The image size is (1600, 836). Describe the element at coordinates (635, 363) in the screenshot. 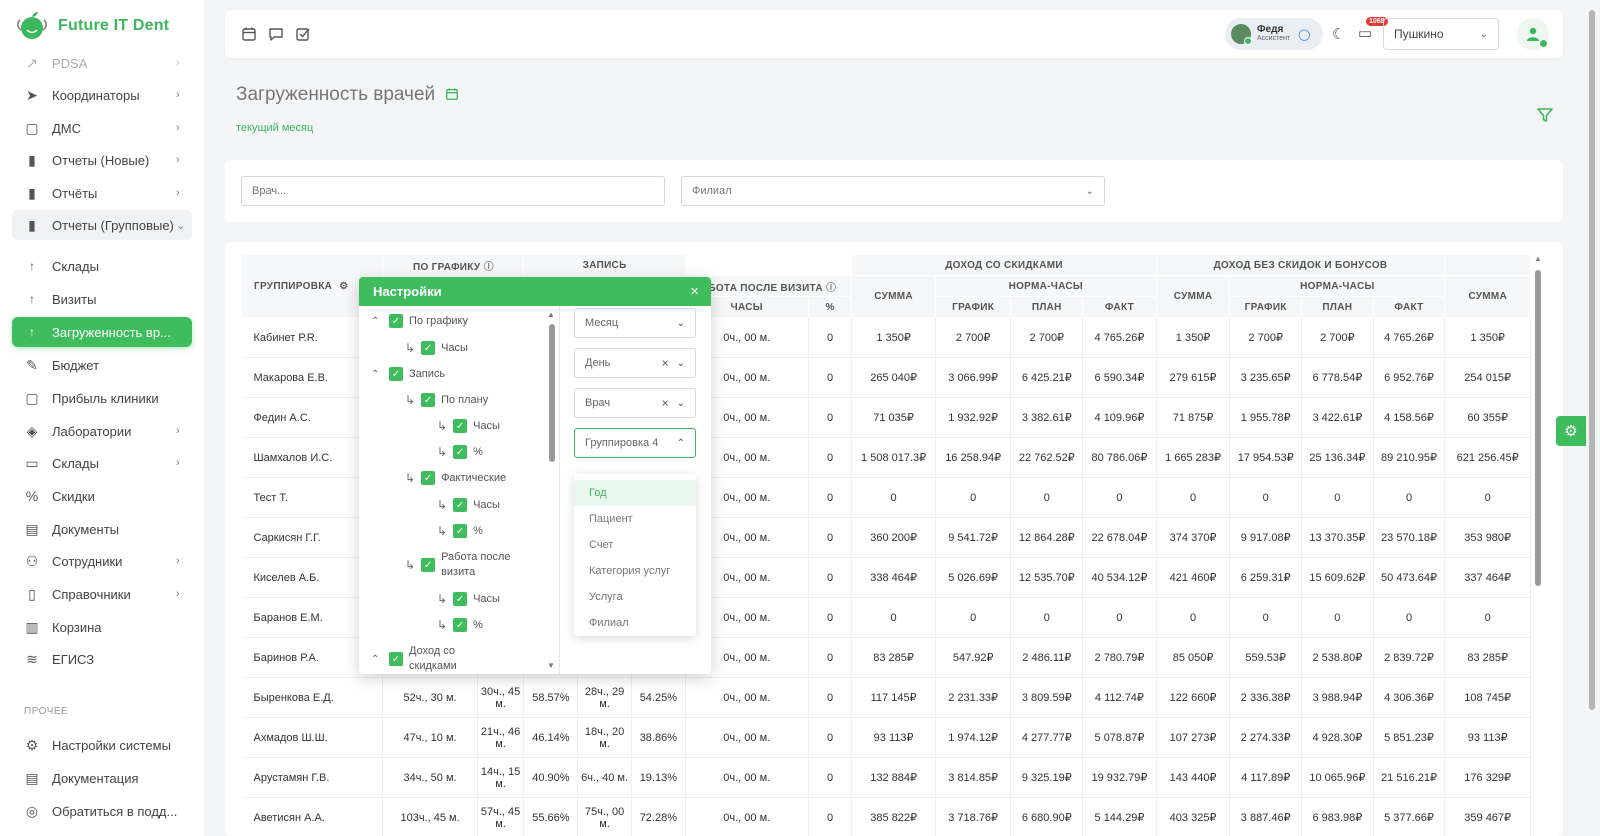

I see `grouping-select-2: День × ⌄` at that location.